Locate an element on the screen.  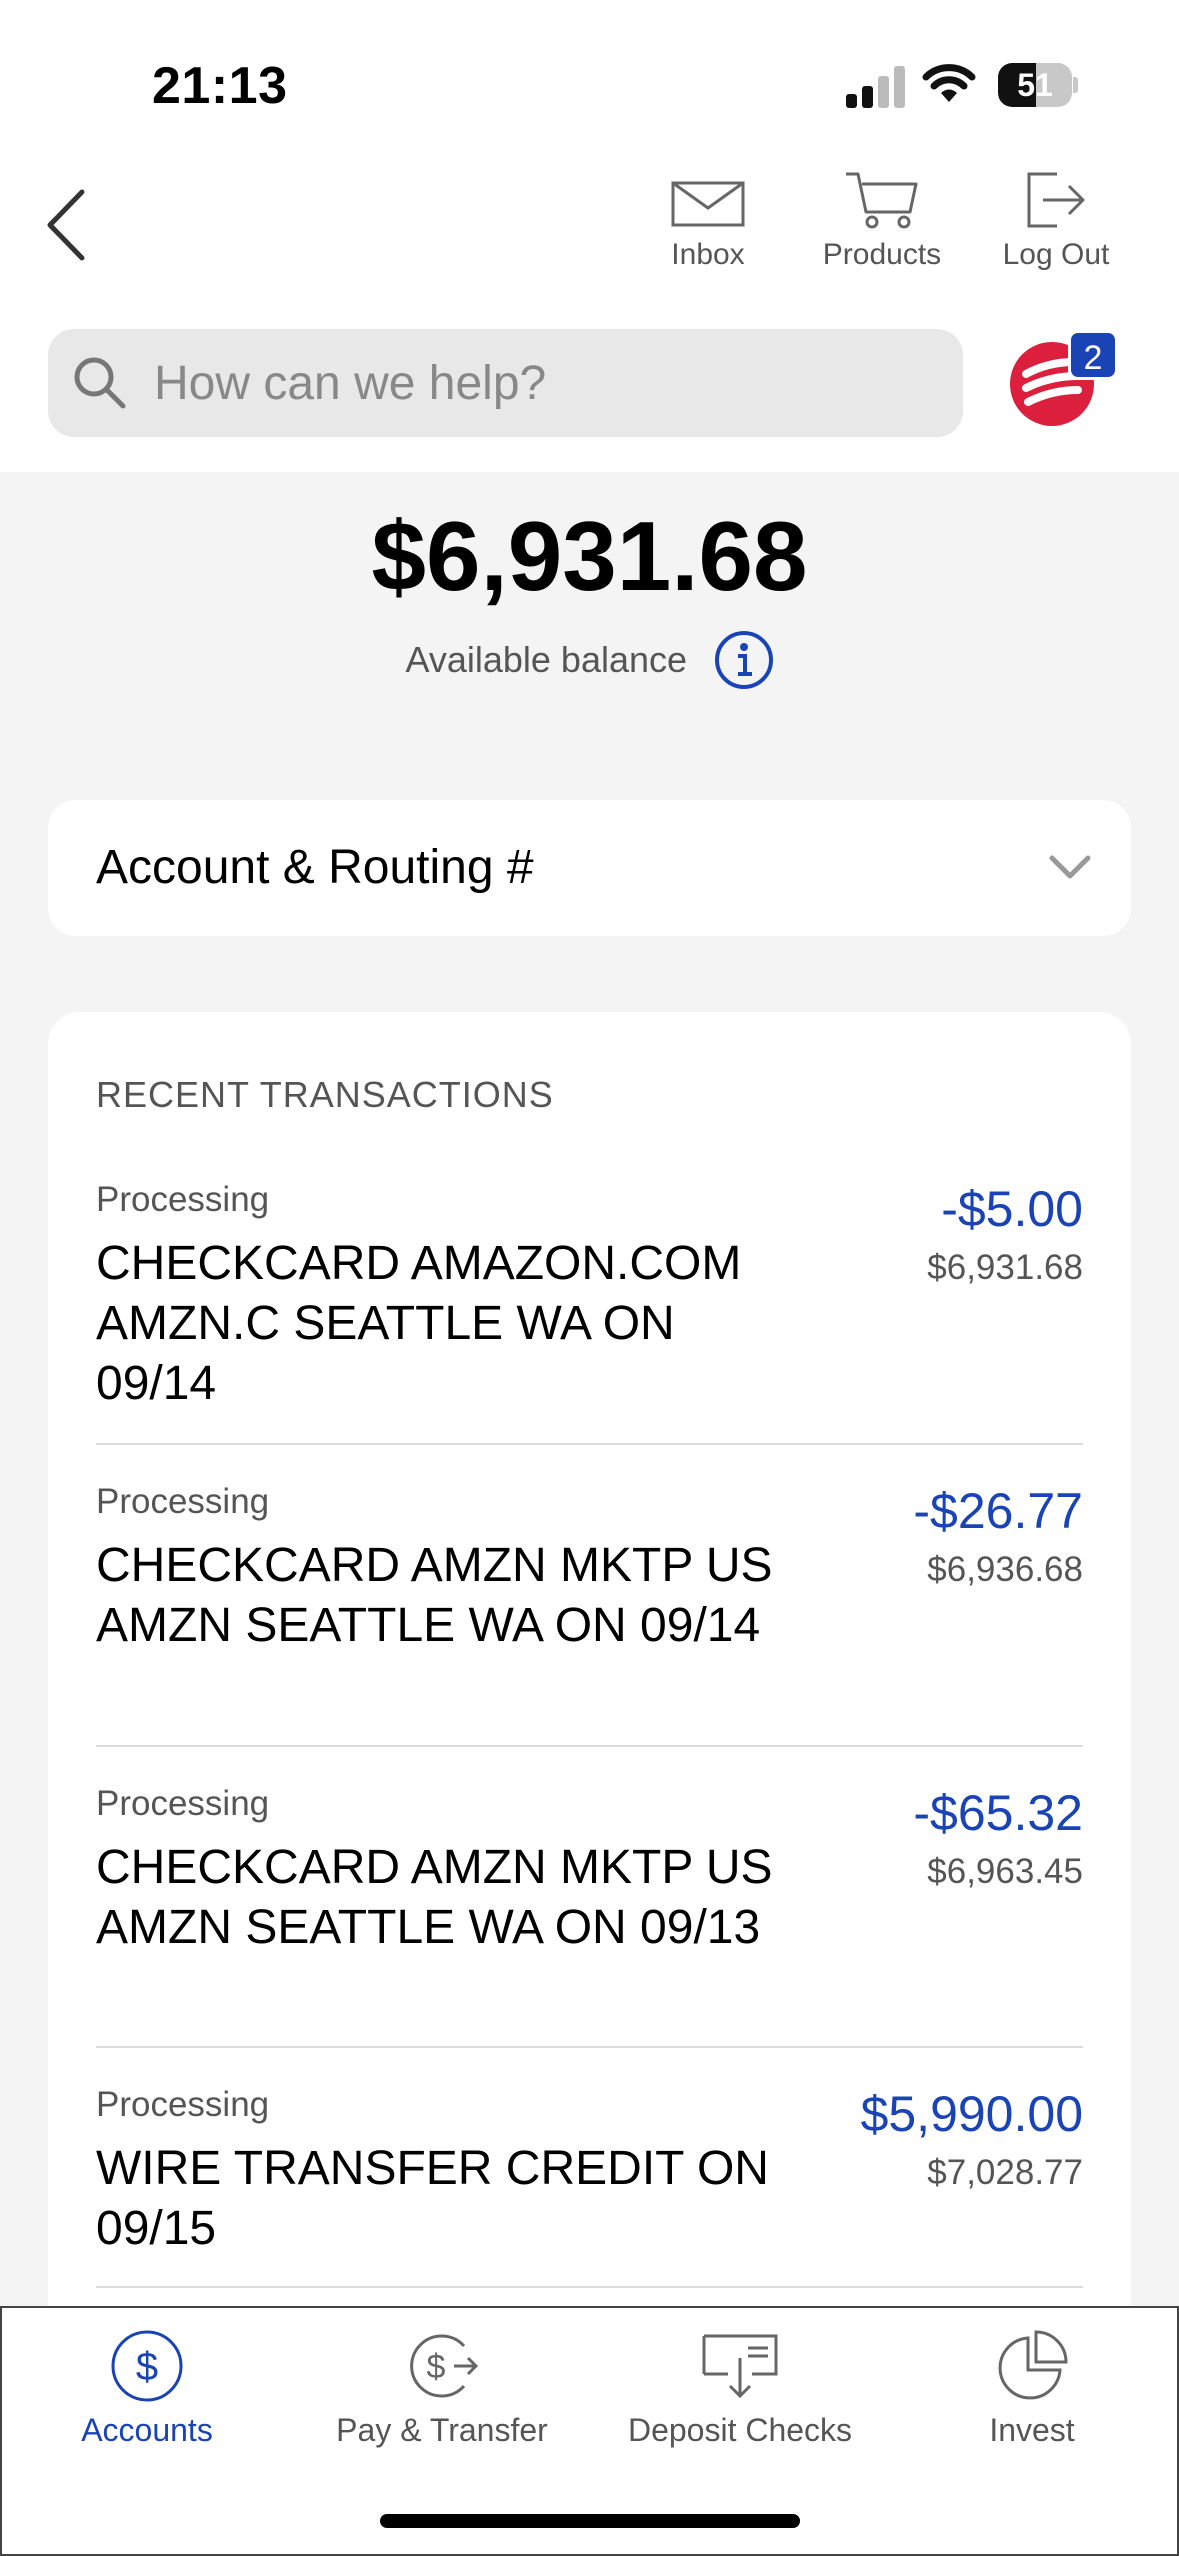
available-balance-amount: $6,931.68 is located at coordinates (589, 556).